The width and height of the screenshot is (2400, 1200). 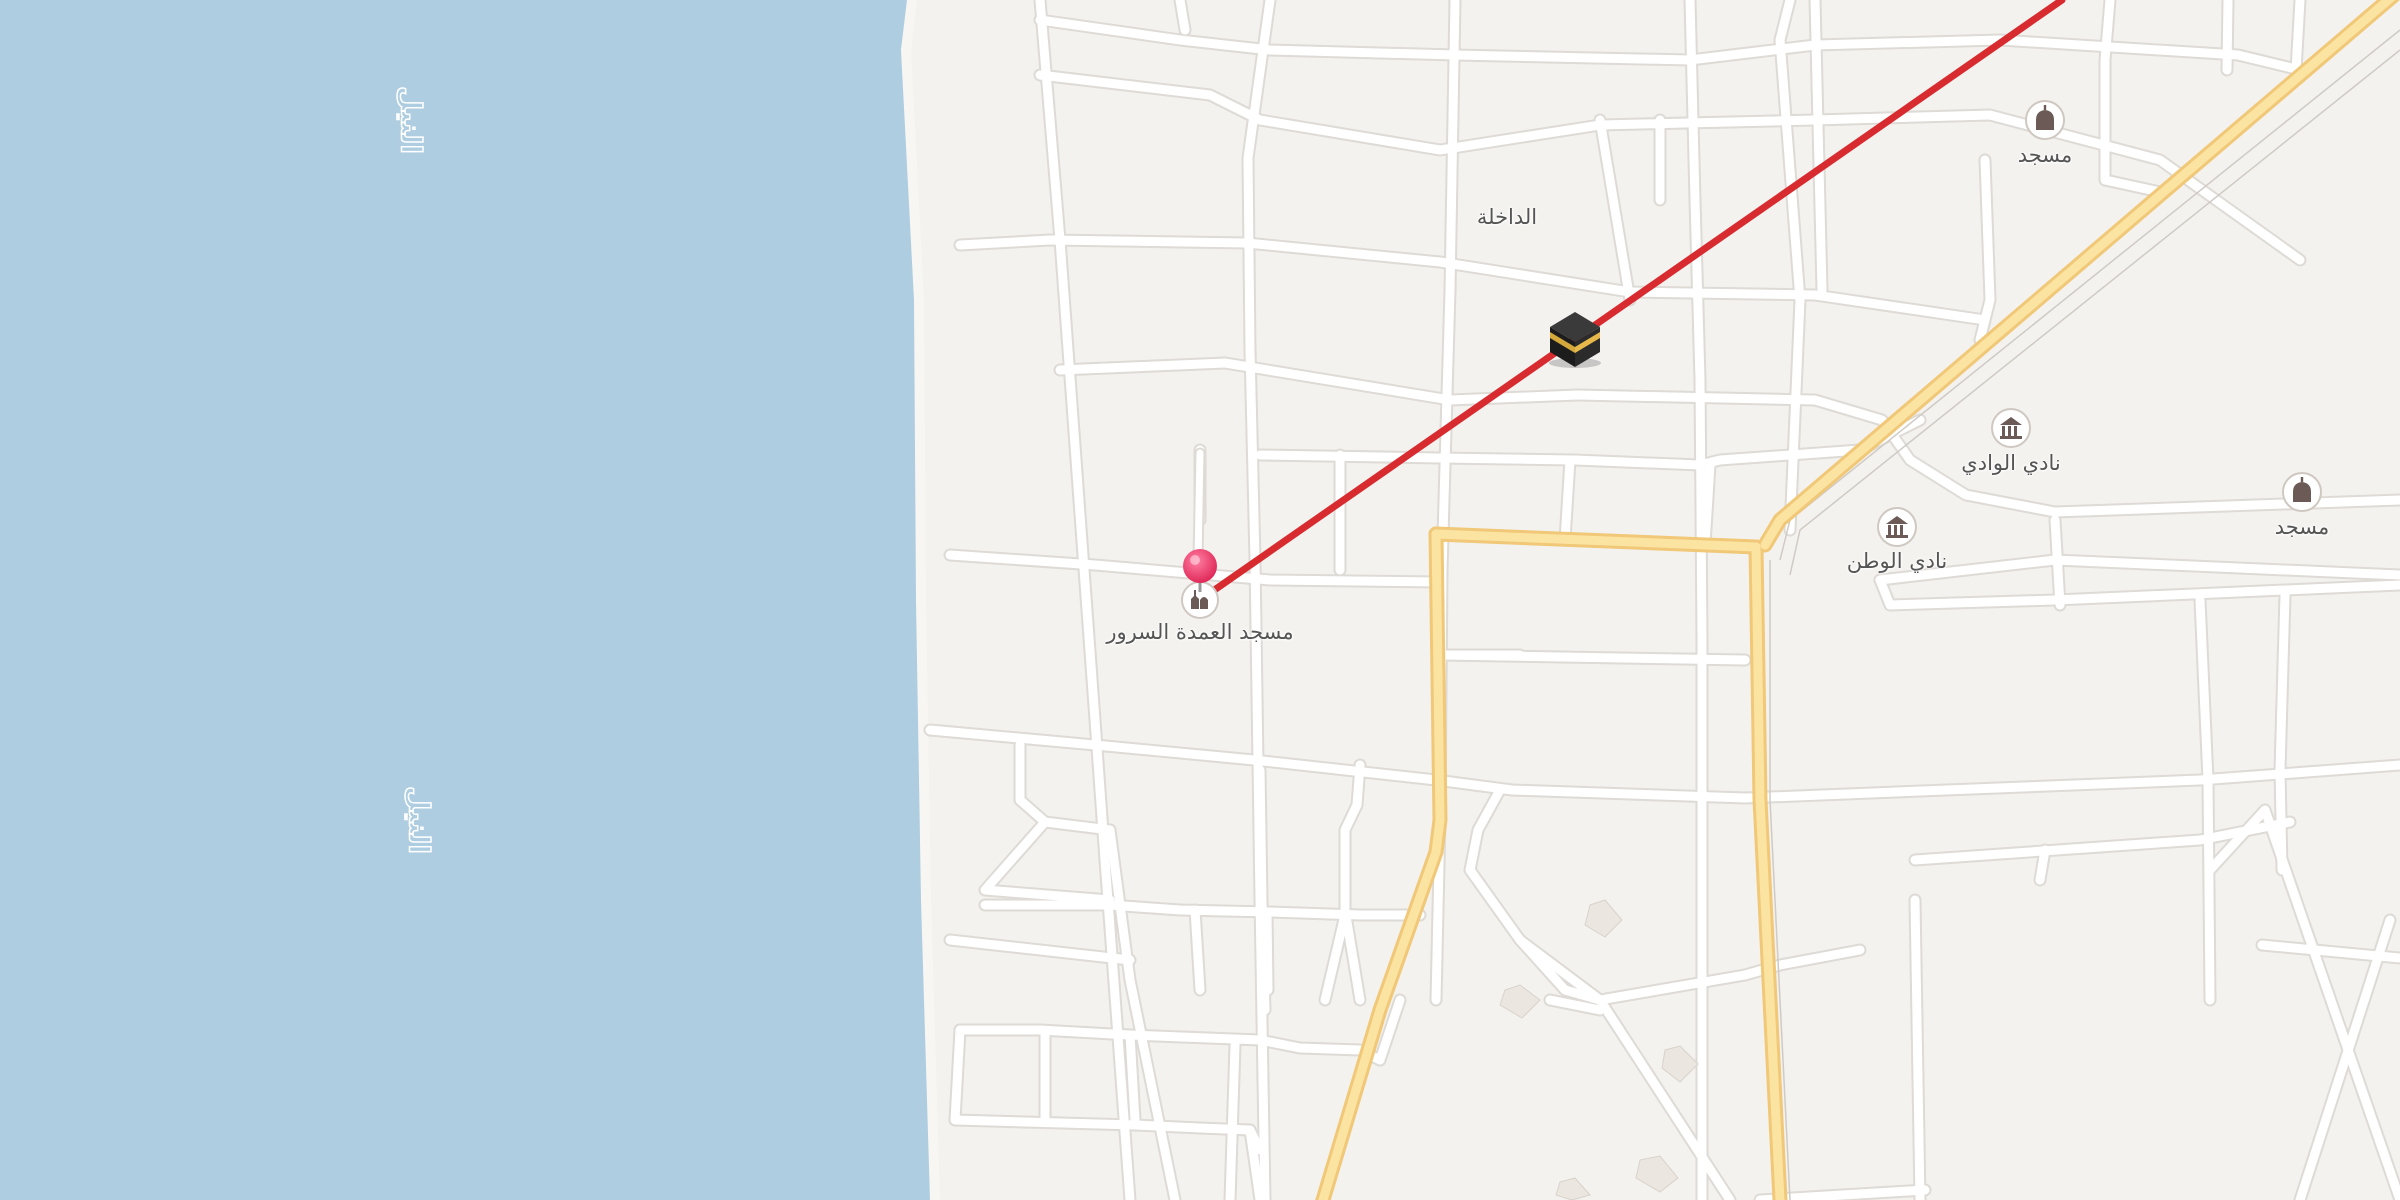 What do you see at coordinates (1897, 561) in the screenshot?
I see `poi-label-club-watan: نادي الوطن` at bounding box center [1897, 561].